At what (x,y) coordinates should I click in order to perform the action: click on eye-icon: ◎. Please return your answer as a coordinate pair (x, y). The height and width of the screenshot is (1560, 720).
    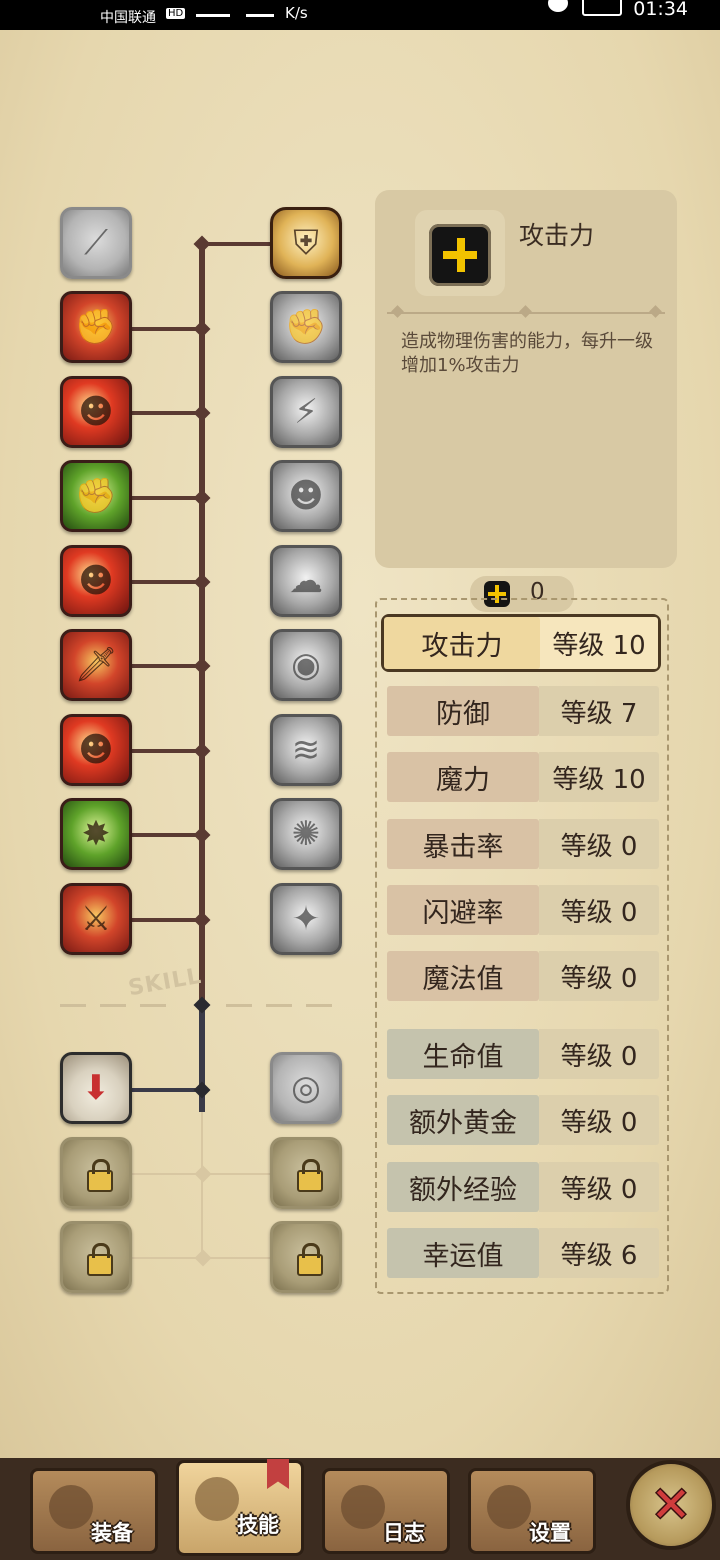
    Looking at the image, I should click on (306, 1088).